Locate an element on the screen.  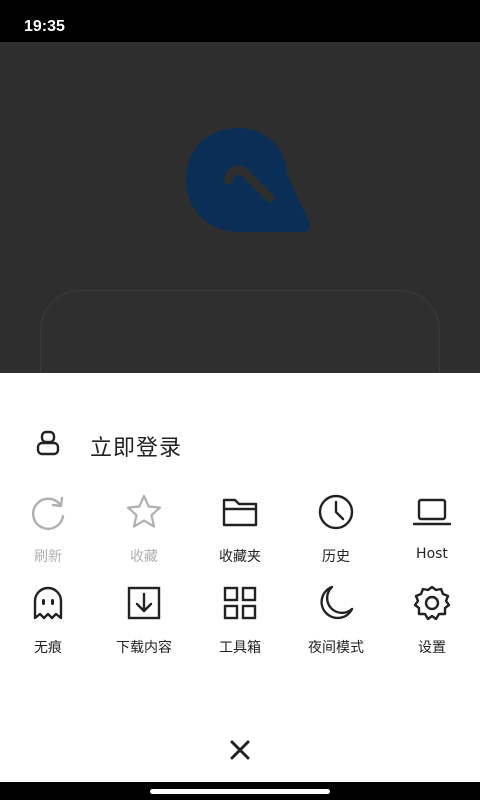
browser-logo-icon is located at coordinates (248, 180).